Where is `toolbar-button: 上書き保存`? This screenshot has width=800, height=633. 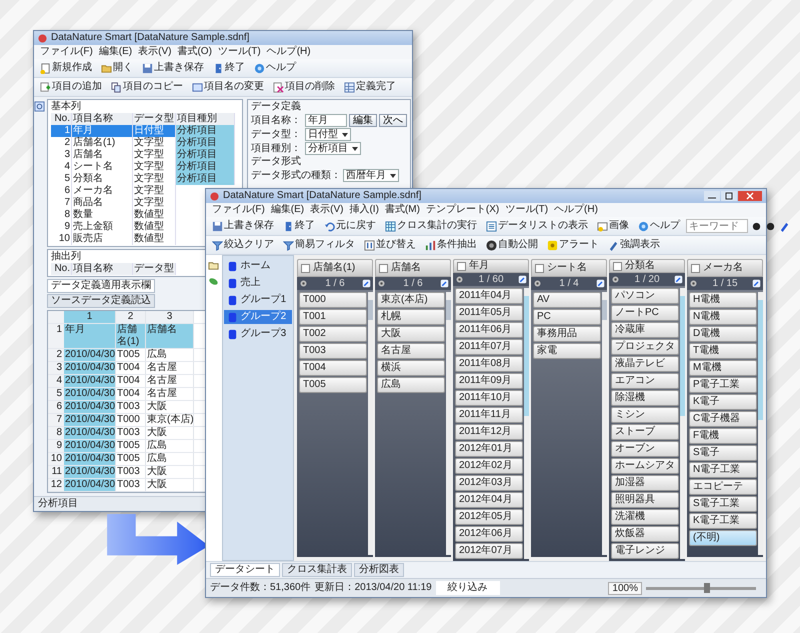 toolbar-button: 上書き保存 is located at coordinates (173, 68).